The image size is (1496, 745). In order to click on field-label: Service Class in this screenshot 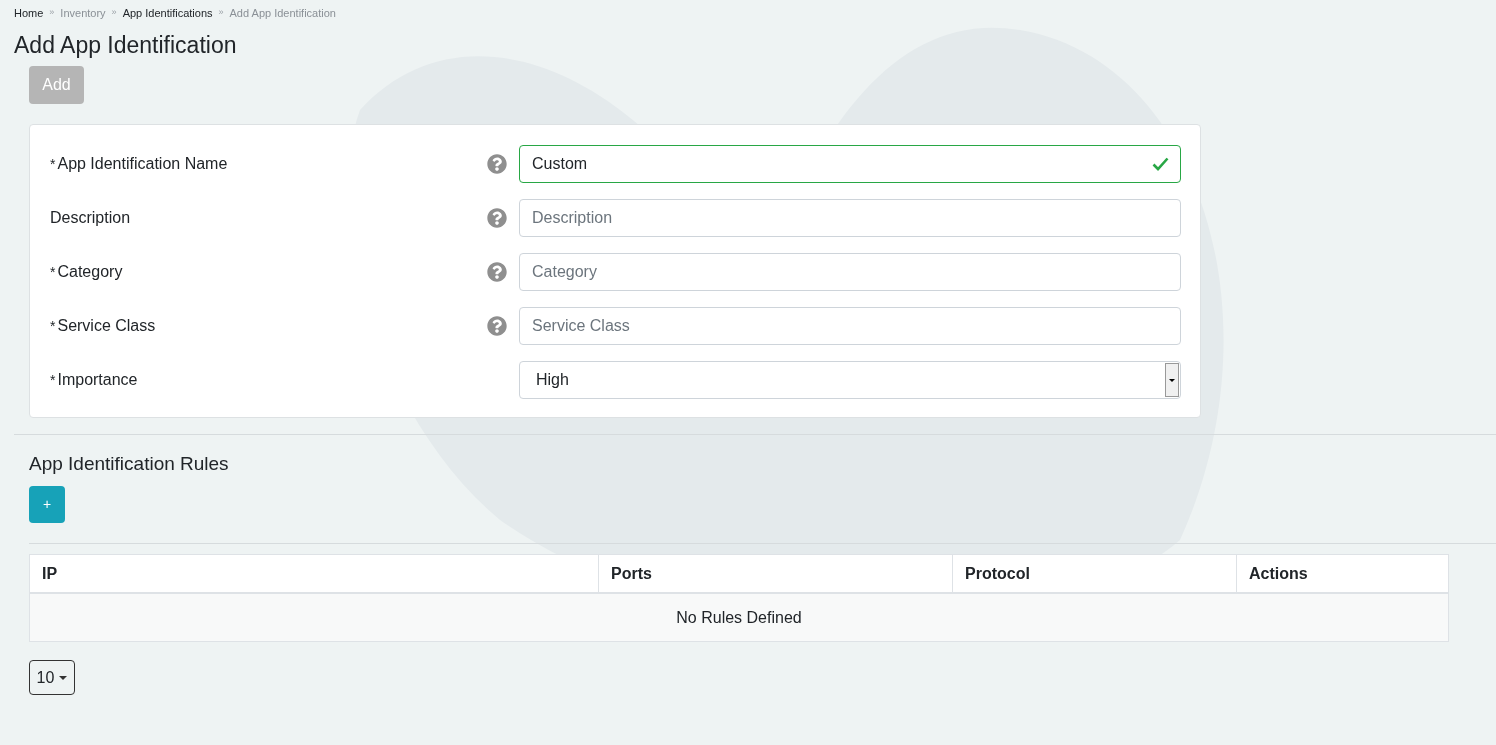, I will do `click(106, 326)`.